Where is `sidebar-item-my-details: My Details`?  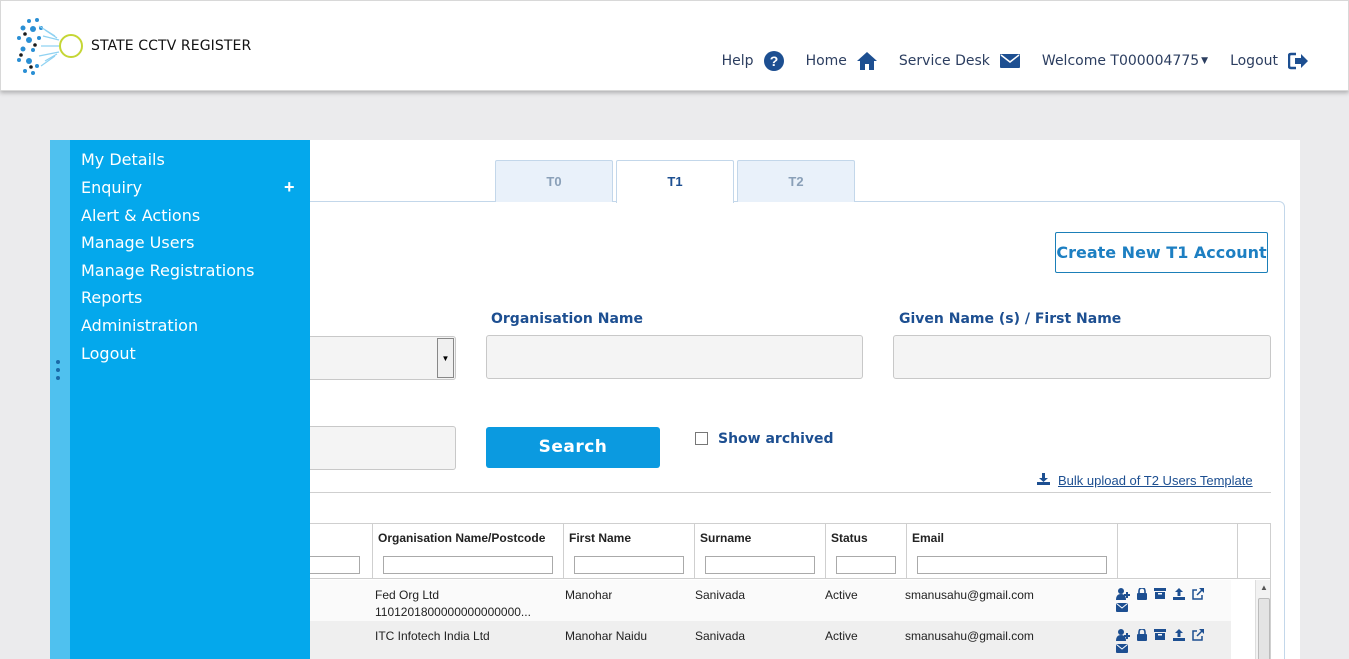 sidebar-item-my-details: My Details is located at coordinates (123, 159).